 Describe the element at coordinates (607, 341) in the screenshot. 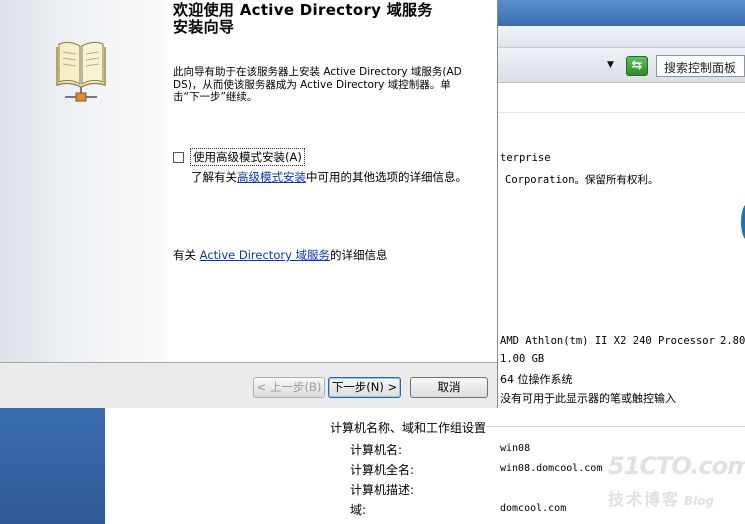

I see `processor-value: AMD Athlon(tm) II X2 240 Processor` at that location.